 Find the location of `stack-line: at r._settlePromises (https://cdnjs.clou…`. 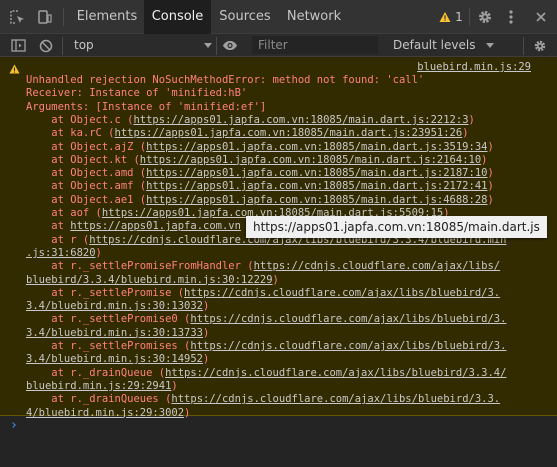

stack-line: at r._settlePromises (https://cdnjs.clou… is located at coordinates (266, 346).